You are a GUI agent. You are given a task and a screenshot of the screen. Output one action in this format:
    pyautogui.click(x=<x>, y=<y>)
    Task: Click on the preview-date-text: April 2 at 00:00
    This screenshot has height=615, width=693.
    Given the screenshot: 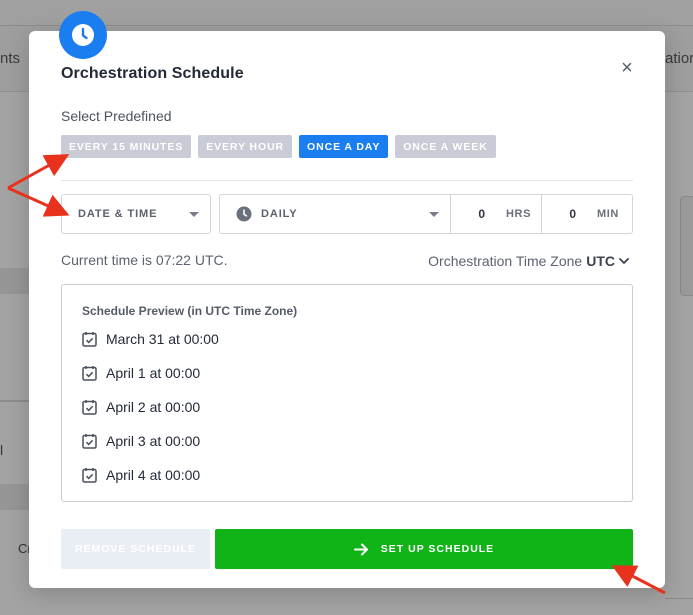 What is the action you would take?
    pyautogui.click(x=153, y=407)
    